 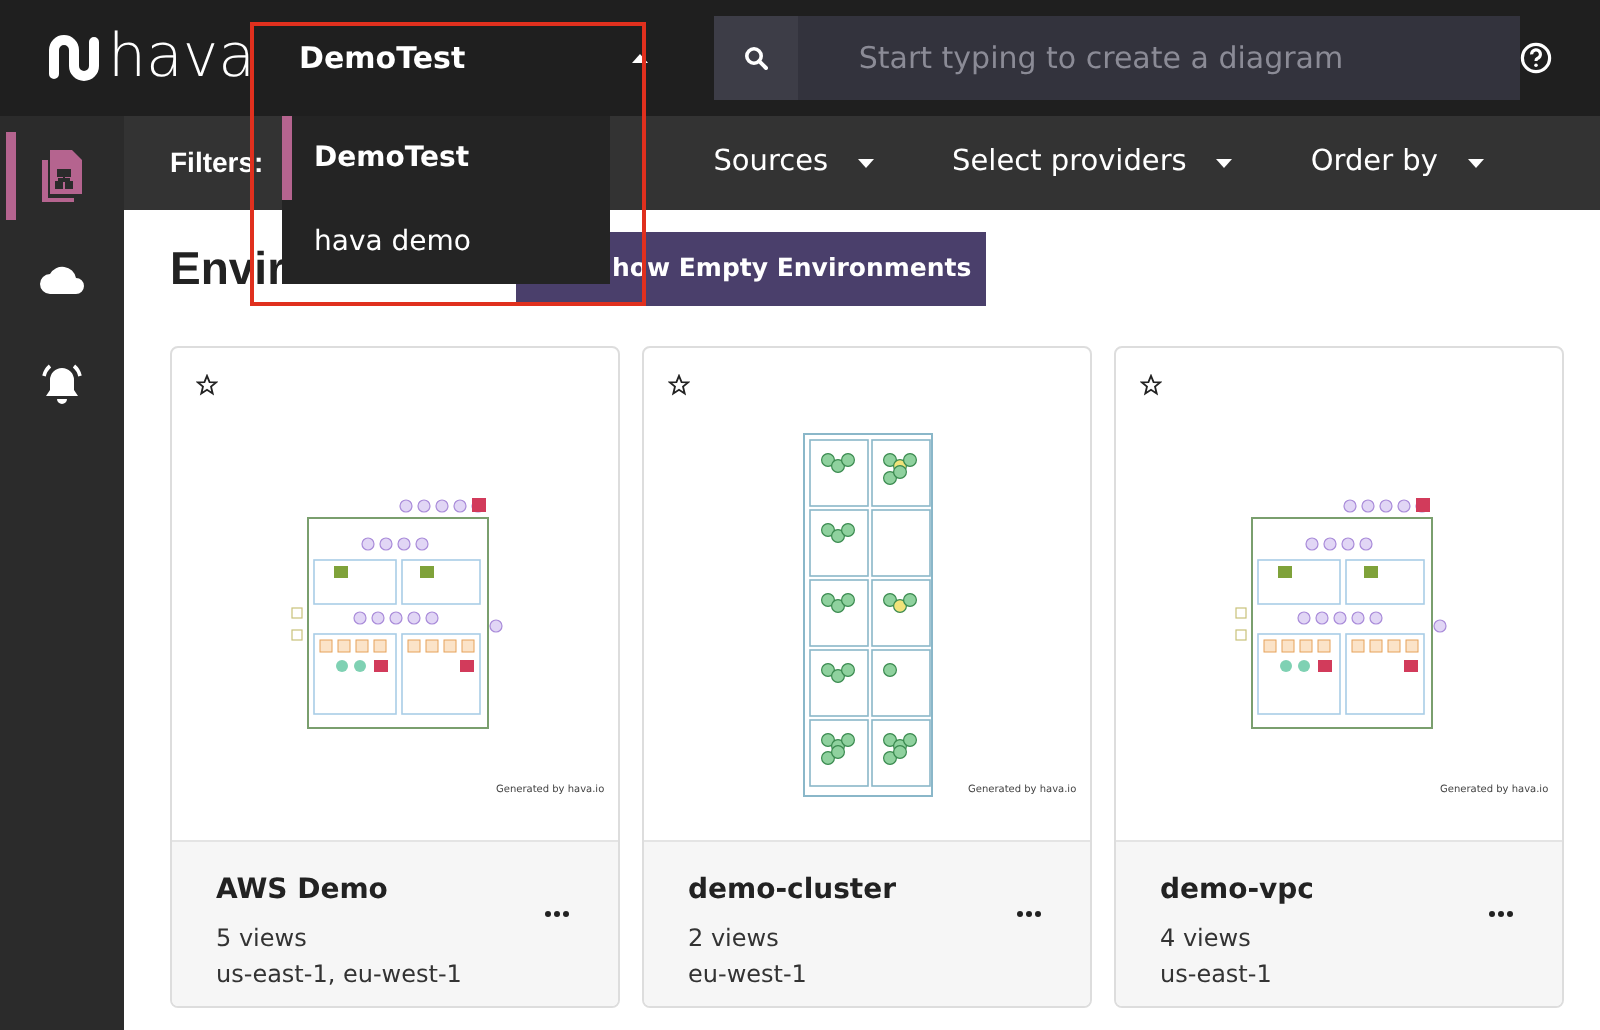 What do you see at coordinates (734, 939) in the screenshot?
I see `views-count: 2 views` at bounding box center [734, 939].